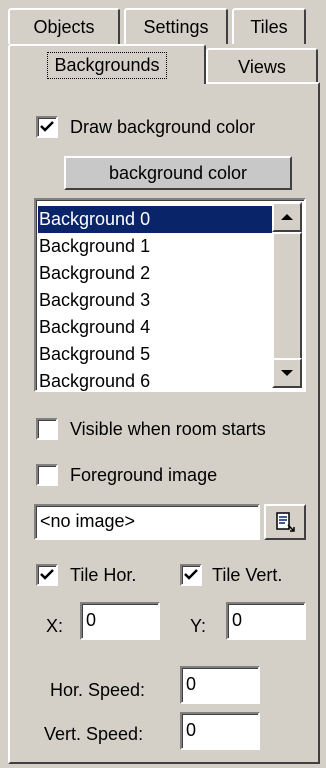  Describe the element at coordinates (94, 734) in the screenshot. I see `vertical-speed-label: Vert. Speed:` at that location.